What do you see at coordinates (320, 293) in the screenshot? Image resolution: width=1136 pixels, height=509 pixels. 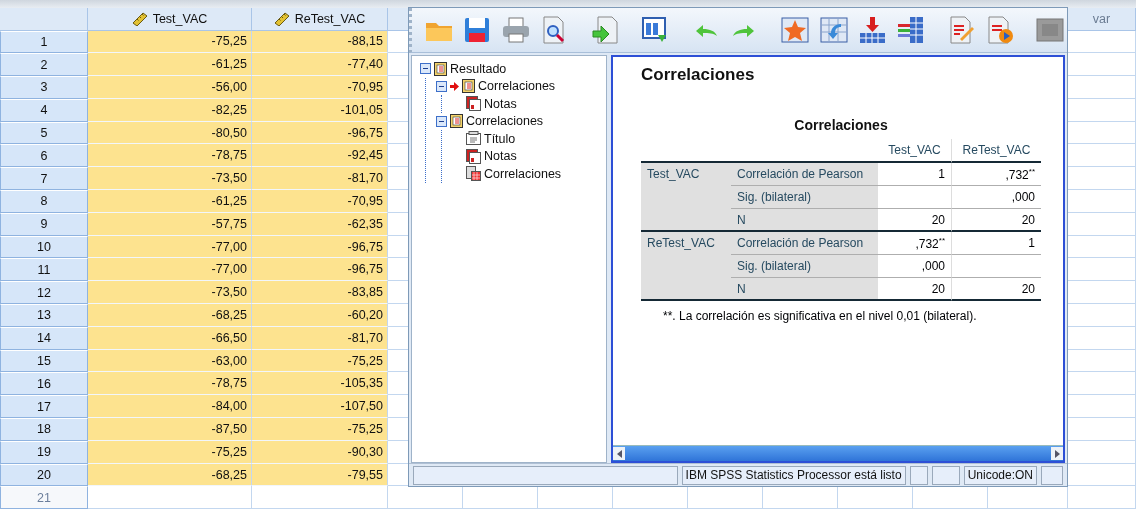 I see `data-cell: -83,85` at bounding box center [320, 293].